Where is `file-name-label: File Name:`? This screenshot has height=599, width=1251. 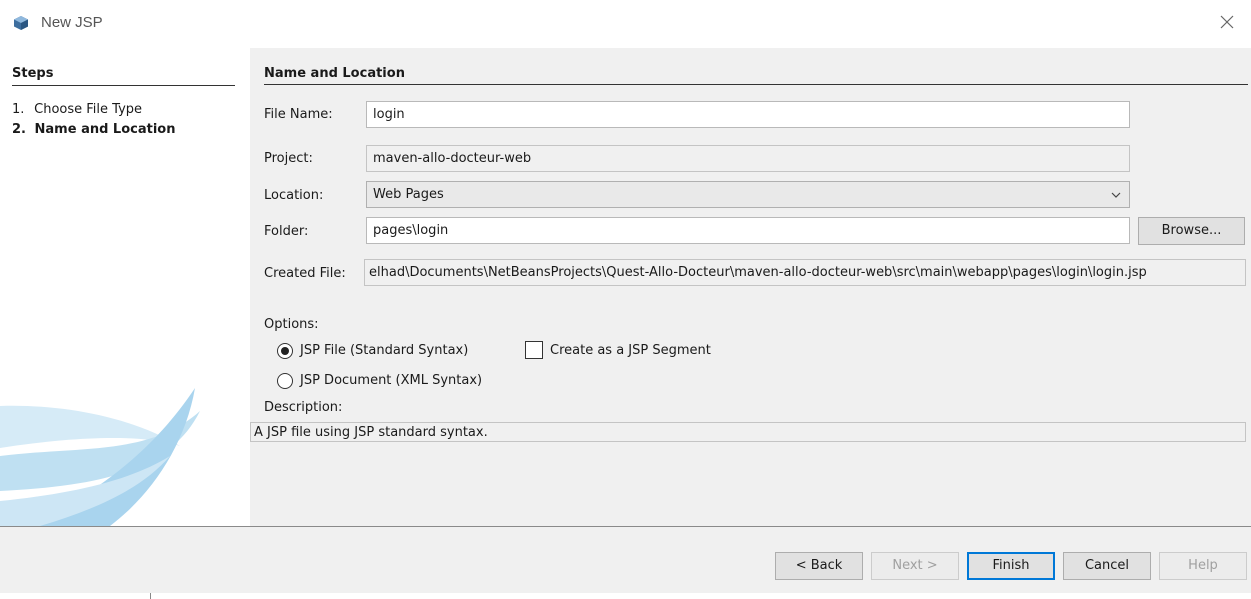 file-name-label: File Name: is located at coordinates (298, 114).